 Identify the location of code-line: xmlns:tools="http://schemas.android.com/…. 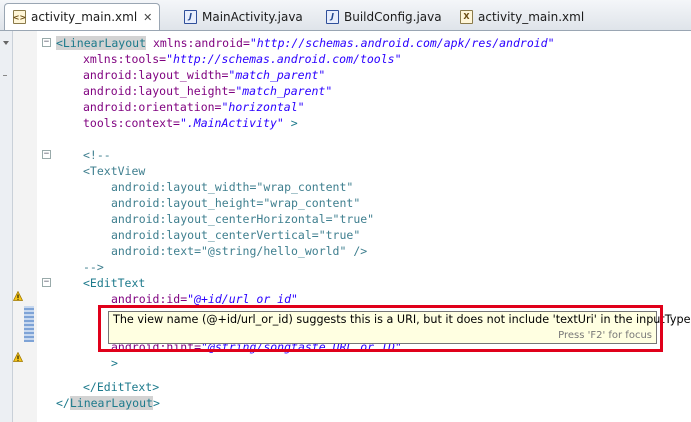
(242, 59).